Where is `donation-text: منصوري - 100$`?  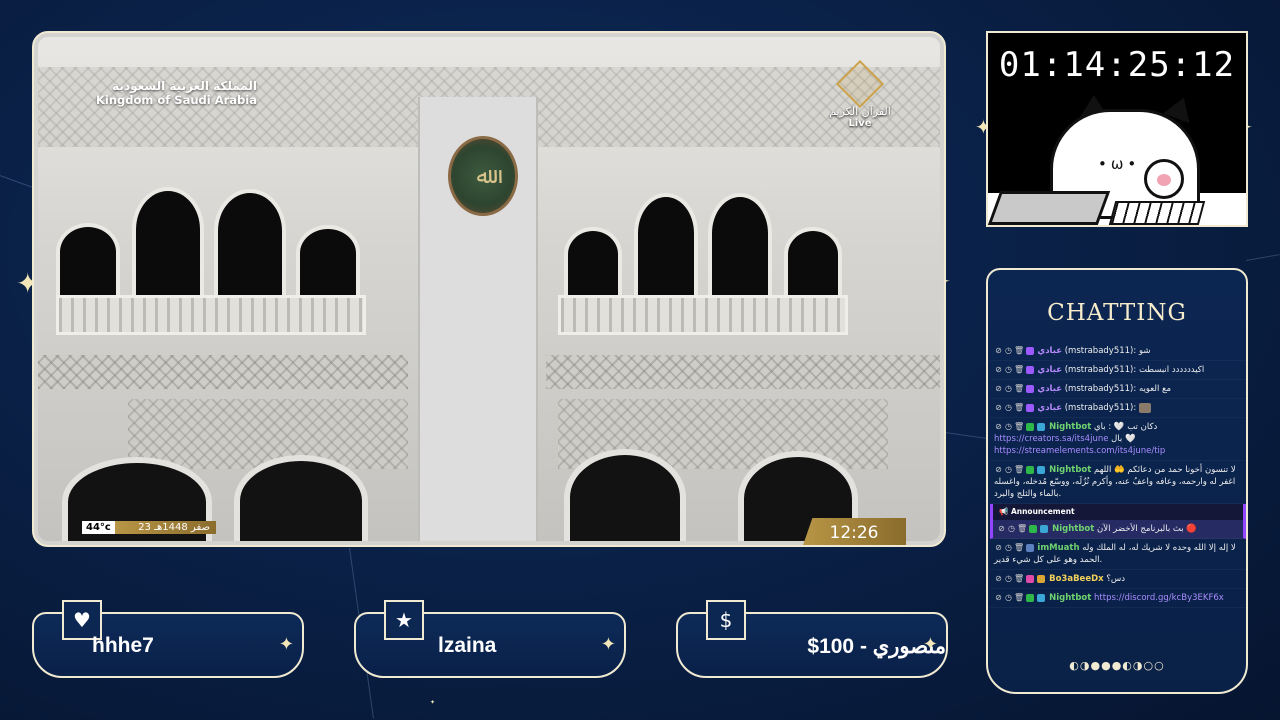 donation-text: منصوري - 100$ is located at coordinates (876, 646).